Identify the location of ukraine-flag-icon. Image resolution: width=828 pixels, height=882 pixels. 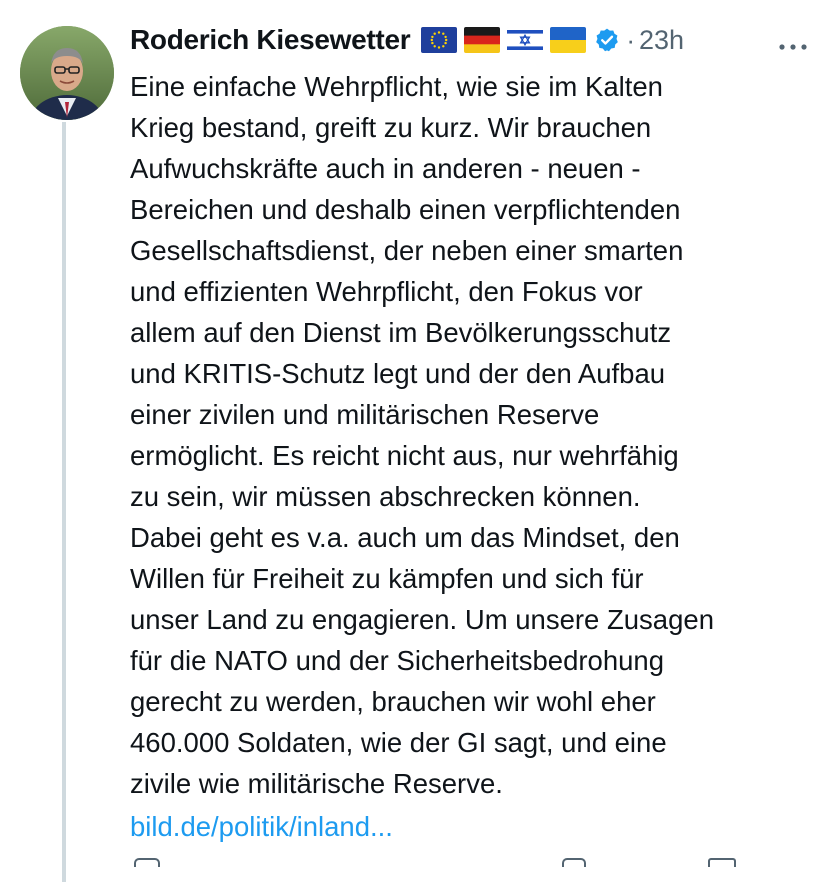
(568, 40).